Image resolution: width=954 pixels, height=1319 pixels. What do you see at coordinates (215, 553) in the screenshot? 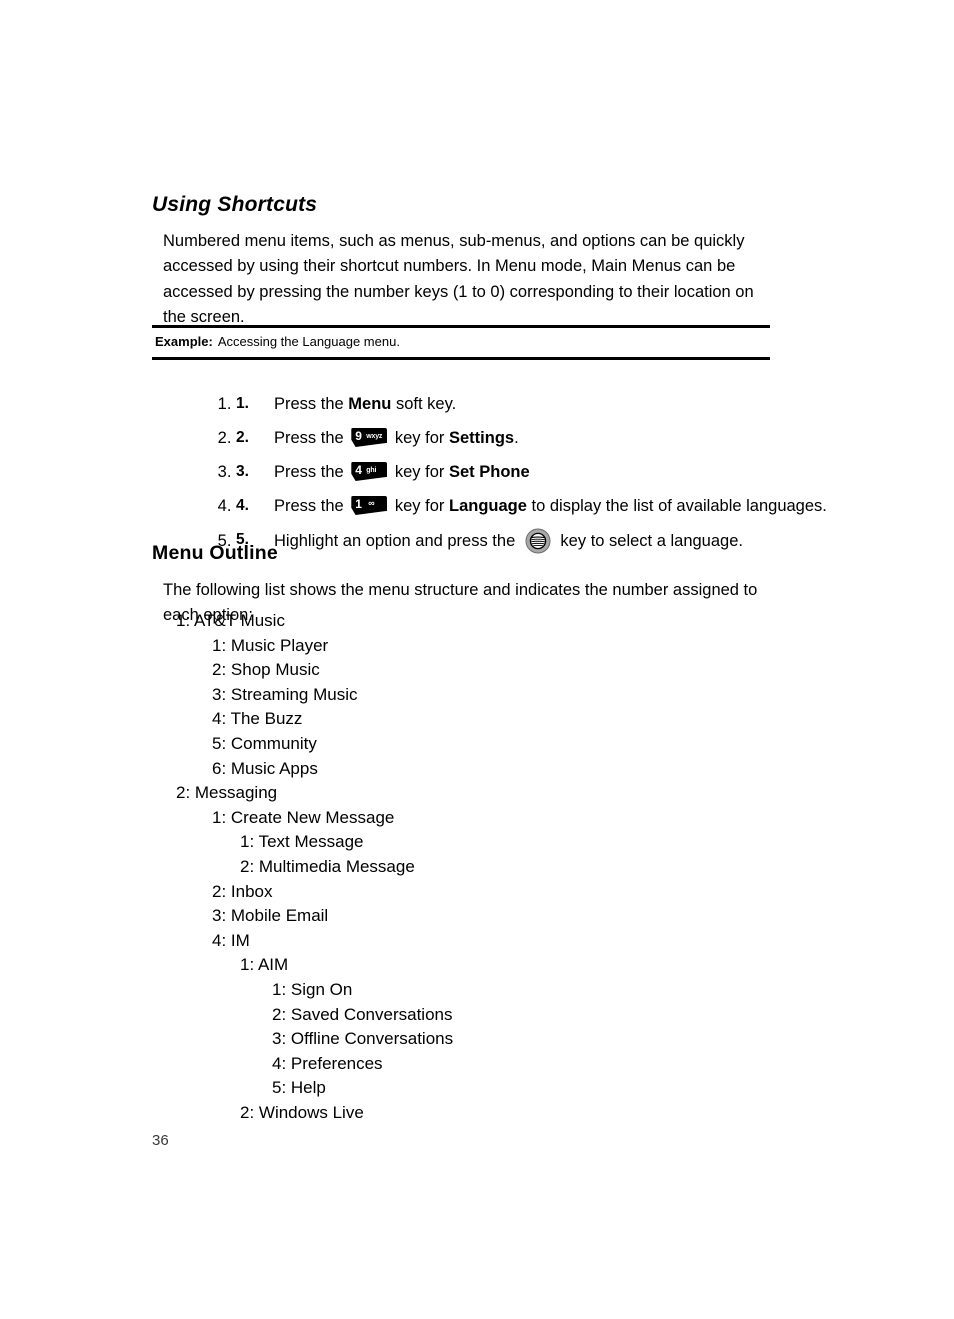
I see `section-heading-menu-outline: Menu Outline` at bounding box center [215, 553].